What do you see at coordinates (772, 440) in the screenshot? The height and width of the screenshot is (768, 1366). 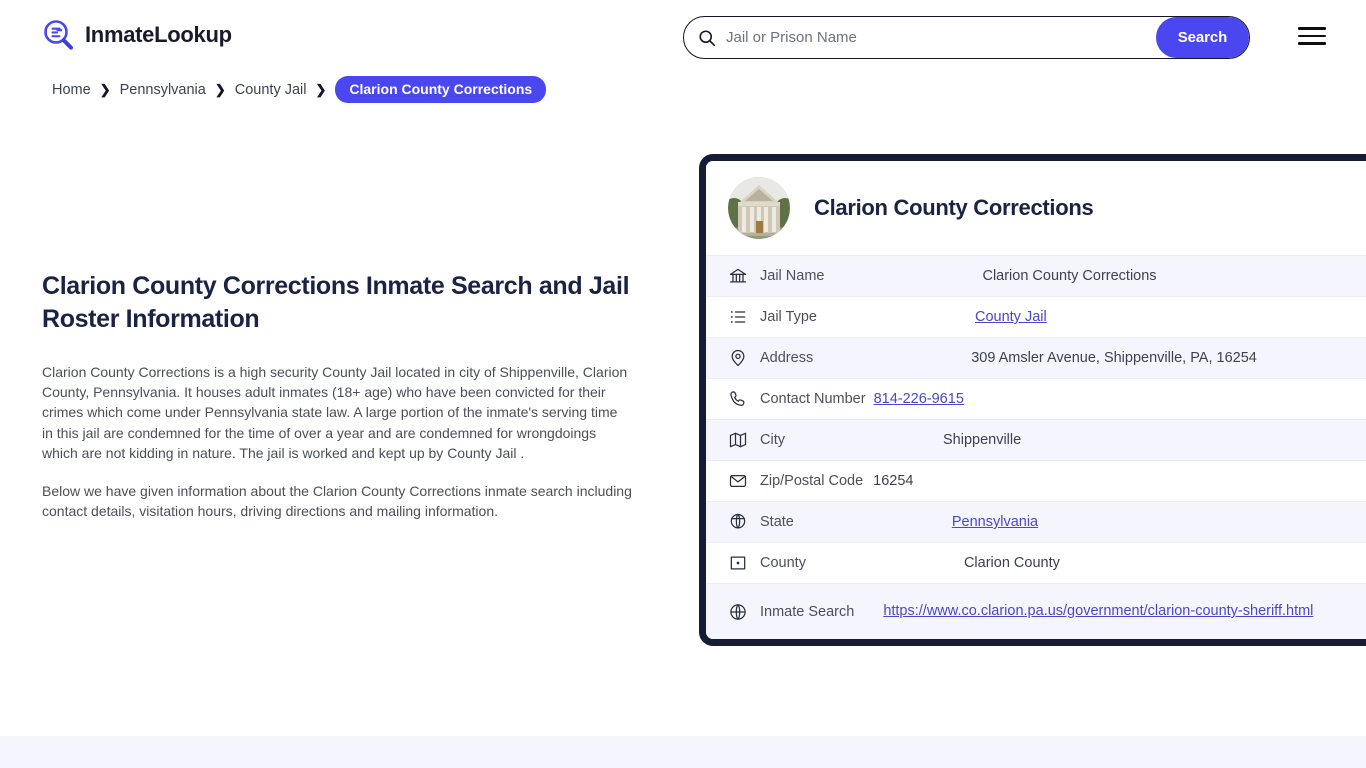 I see `row-label: City` at bounding box center [772, 440].